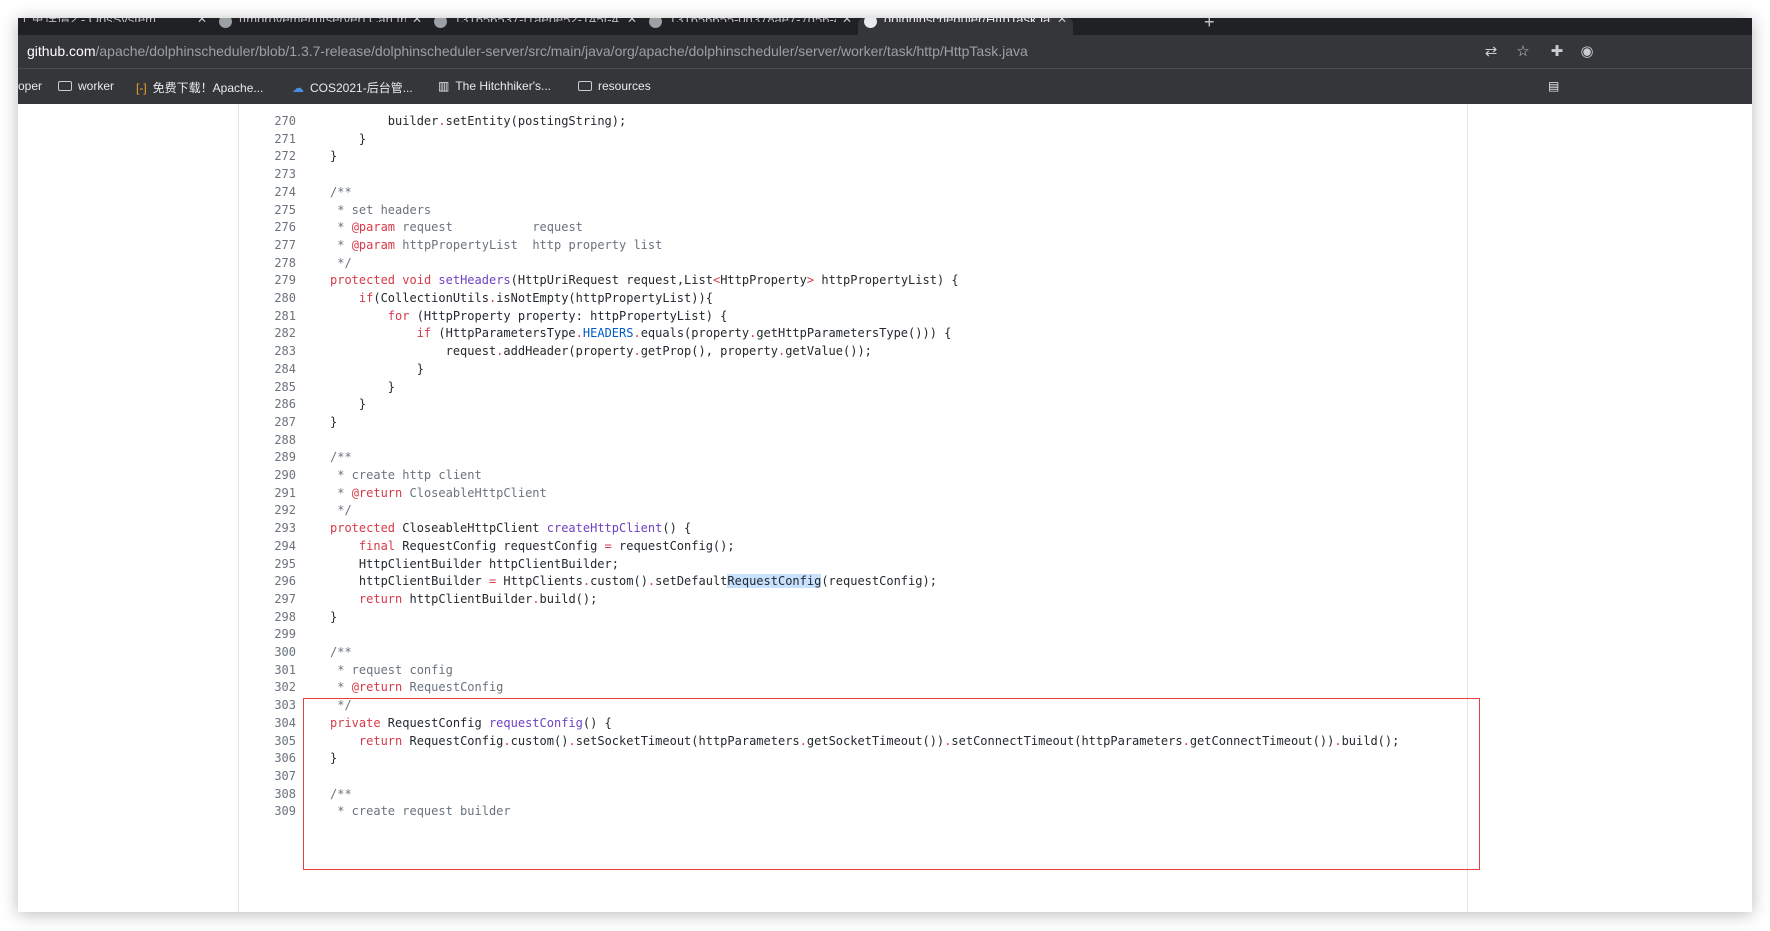  I want to click on bookmark-oper: oper, so click(30, 86).